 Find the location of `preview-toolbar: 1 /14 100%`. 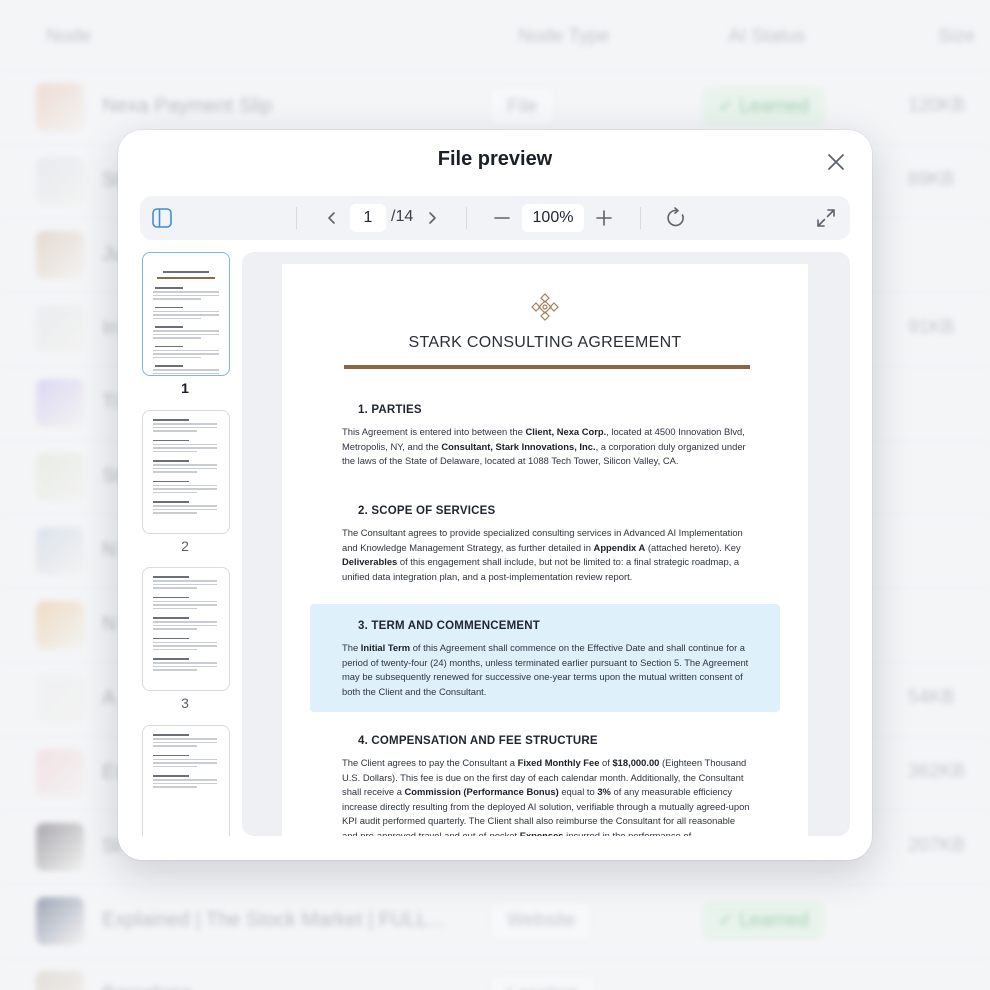

preview-toolbar: 1 /14 100% is located at coordinates (495, 218).